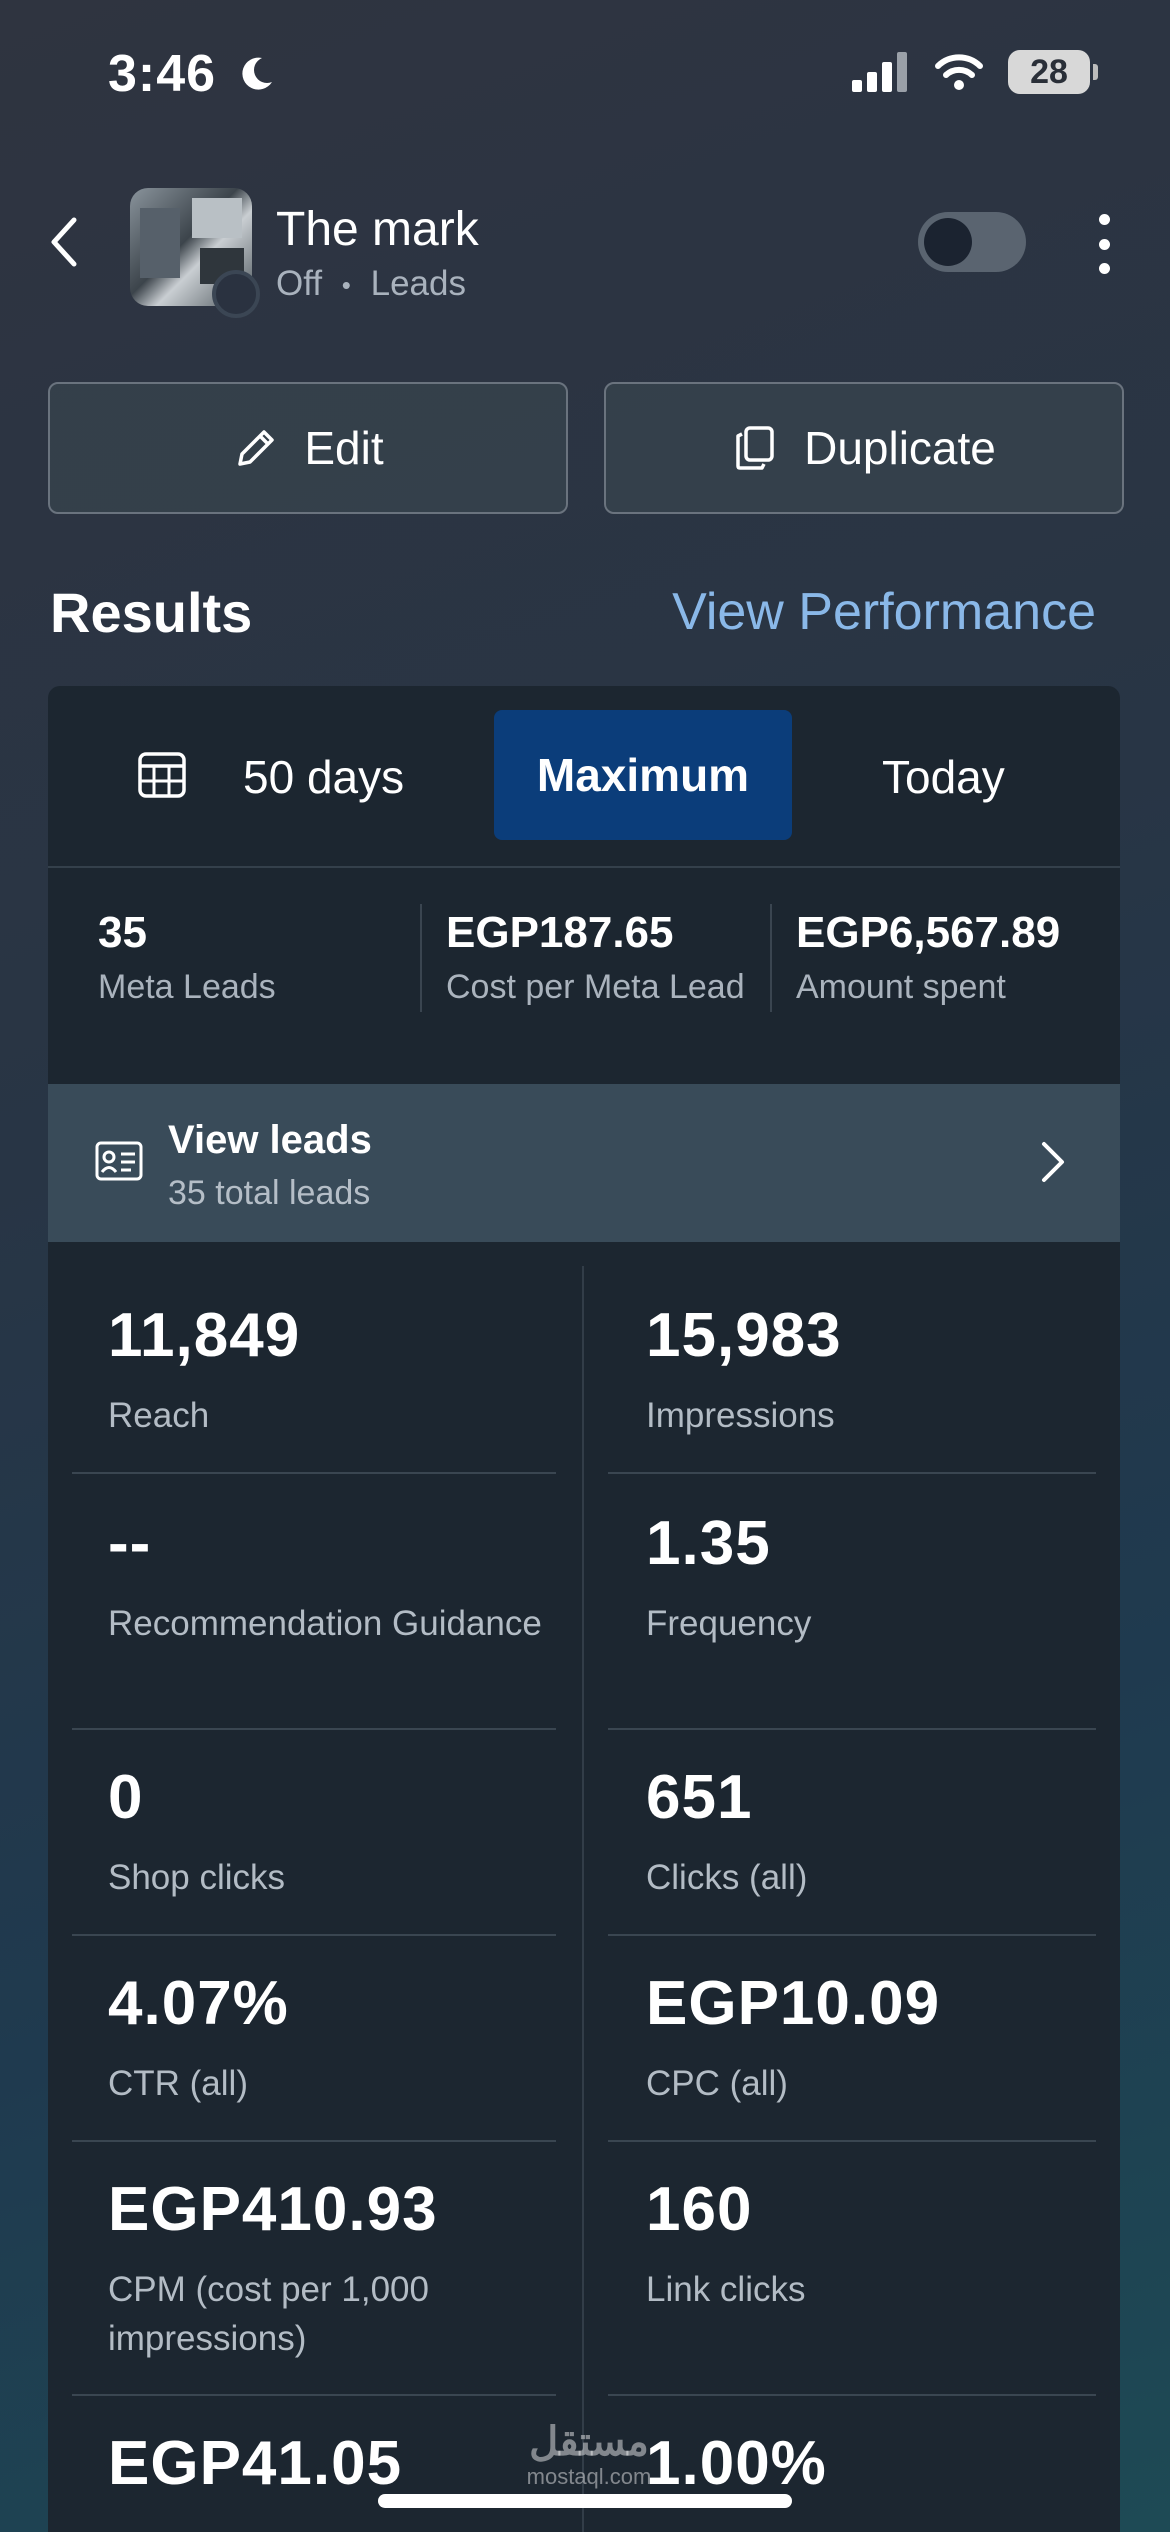 Image resolution: width=1170 pixels, height=2532 pixels. Describe the element at coordinates (196, 1832) in the screenshot. I see `metric-shop-clicks: 0 Shop clicks` at that location.